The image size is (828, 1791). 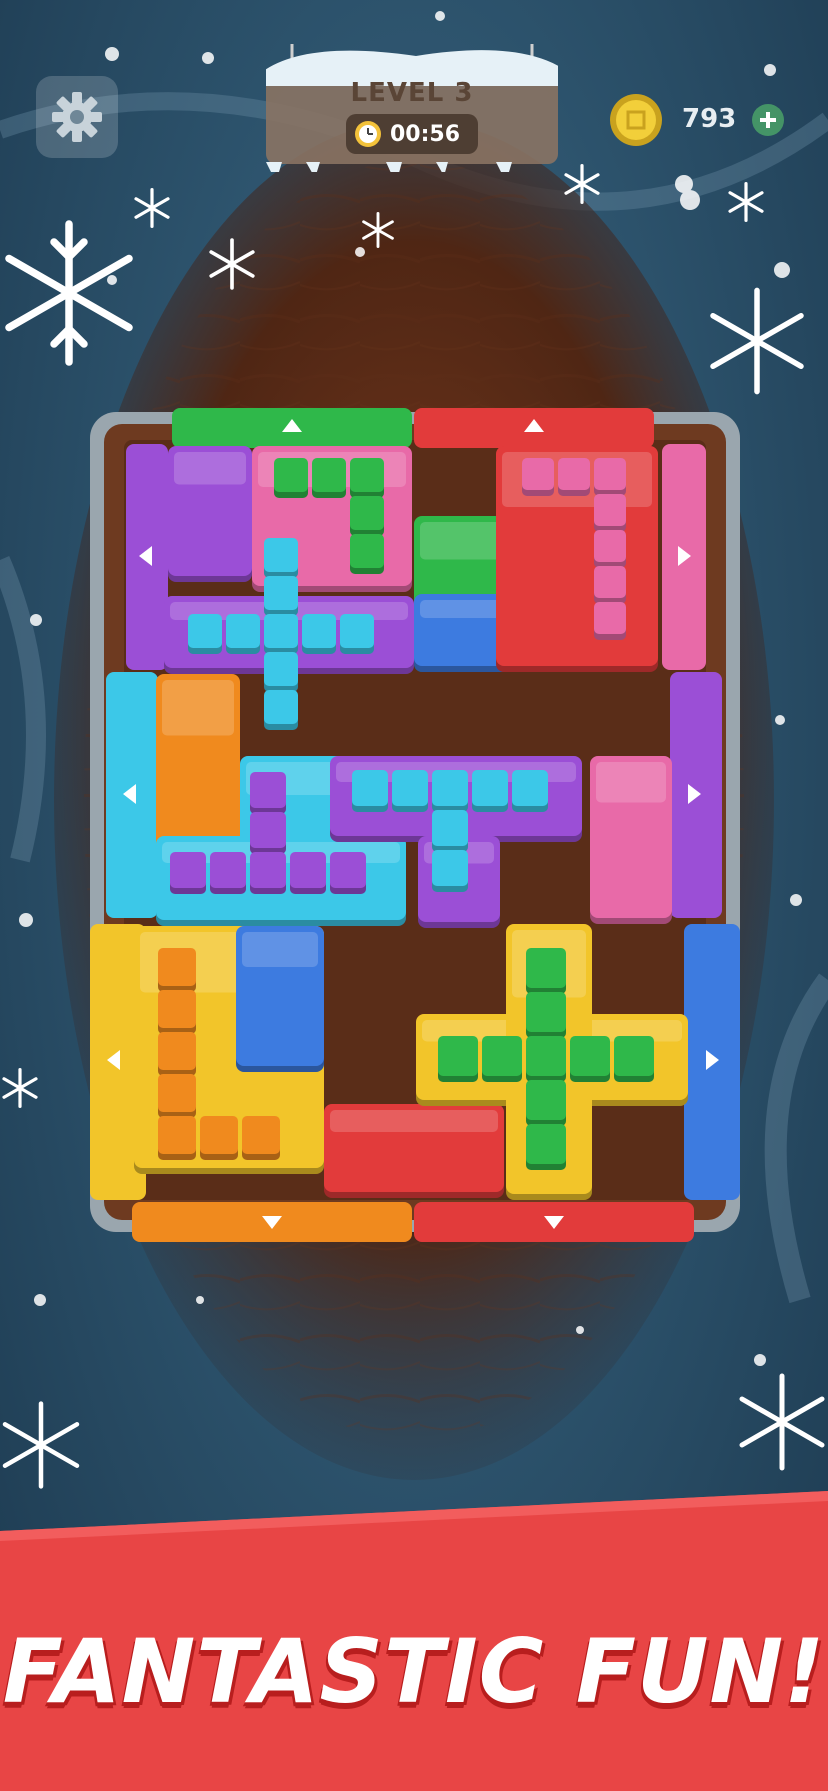 I want to click on block-blue-1x2, so click(x=280, y=999).